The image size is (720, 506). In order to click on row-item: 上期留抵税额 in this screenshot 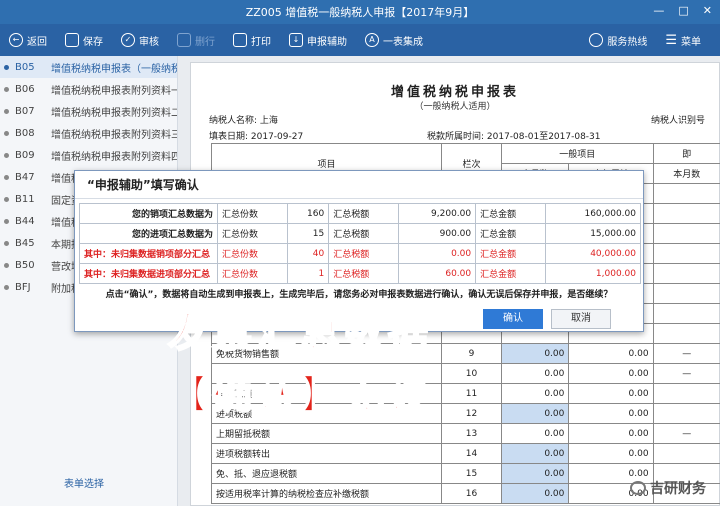, I will do `click(327, 434)`.